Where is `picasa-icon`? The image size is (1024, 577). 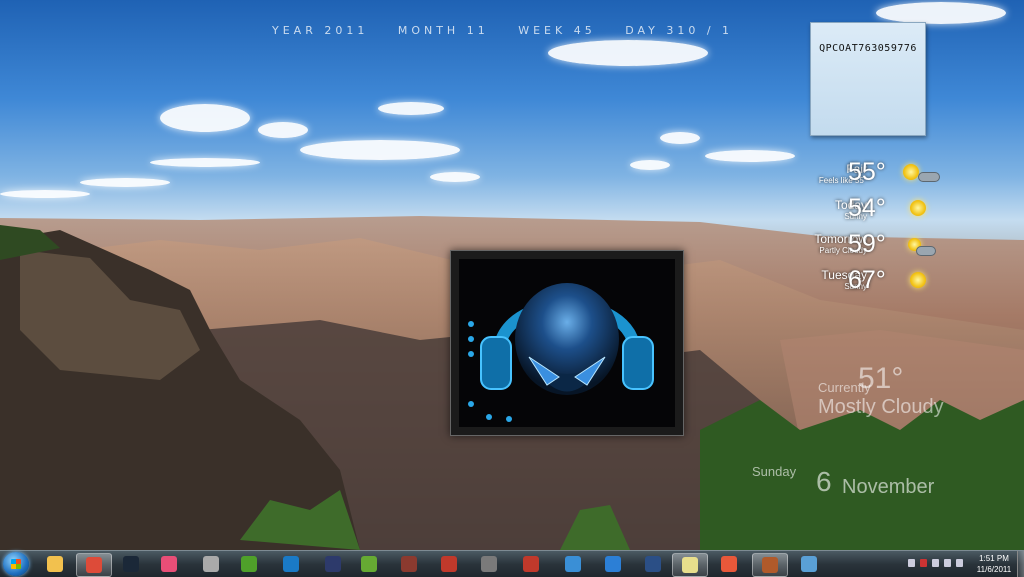 picasa-icon is located at coordinates (169, 564).